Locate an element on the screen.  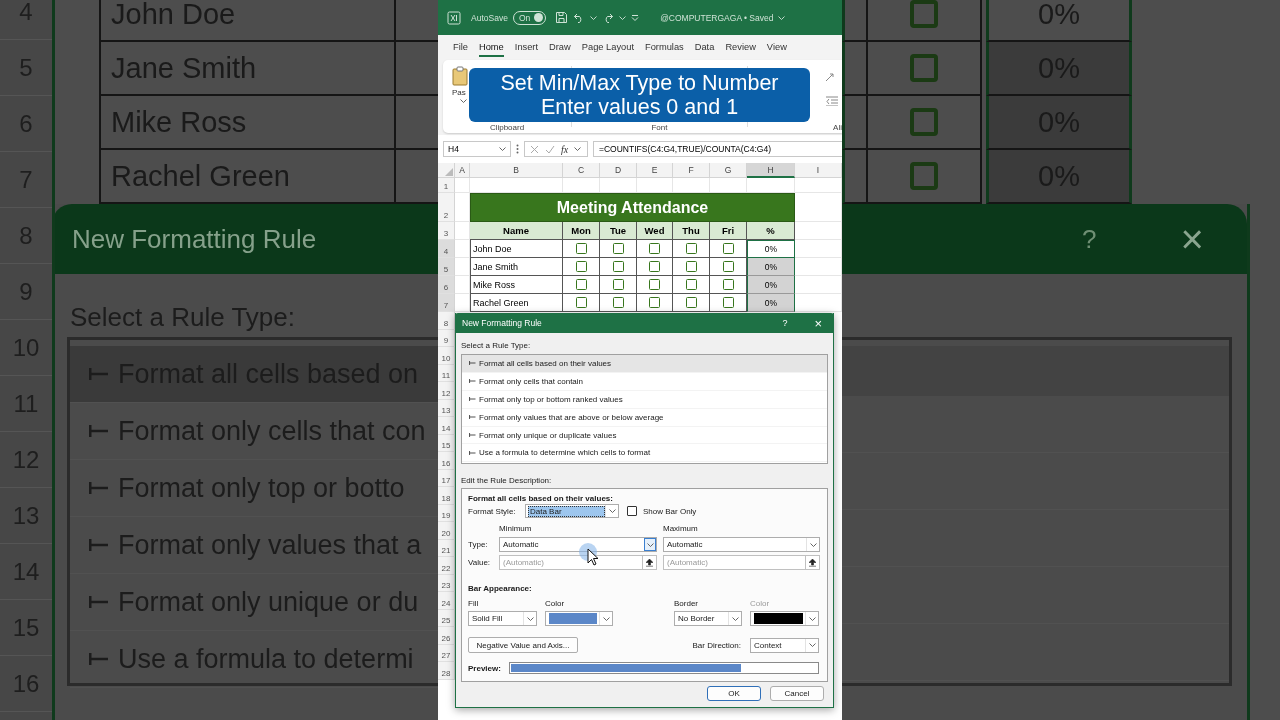
table-cell: Rachel Green is located at coordinates (516, 303).